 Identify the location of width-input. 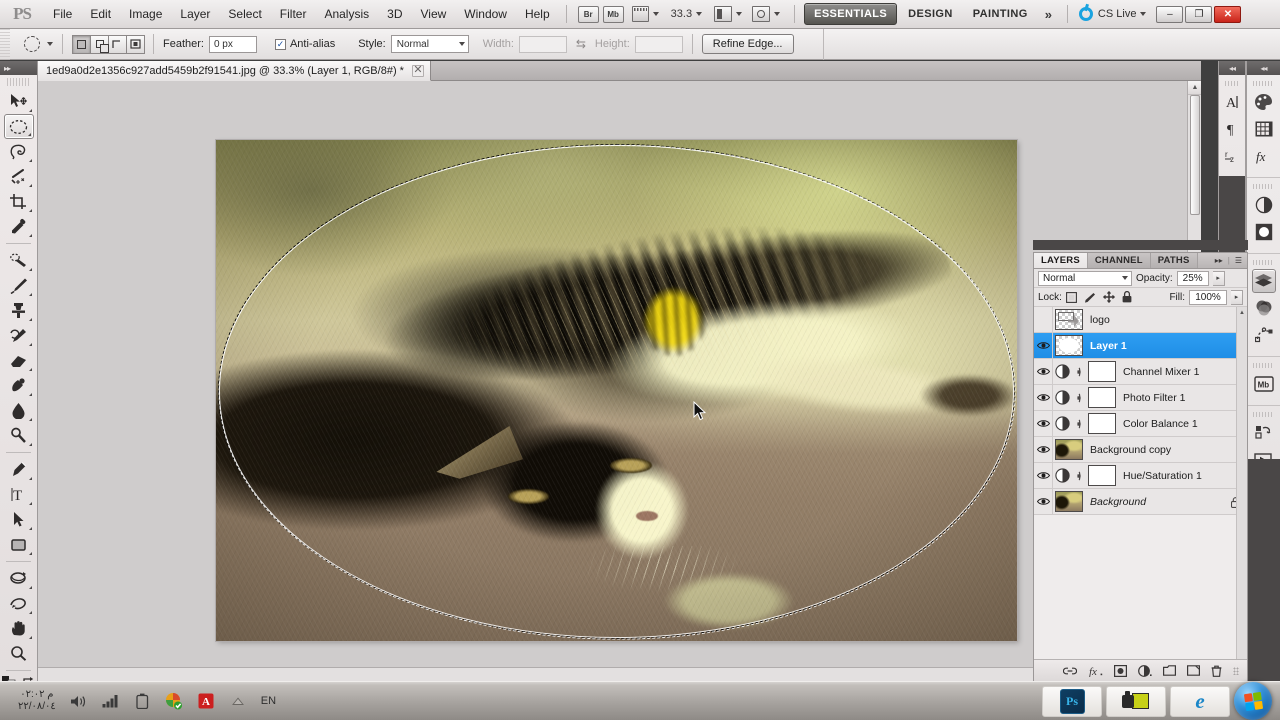
(542, 44).